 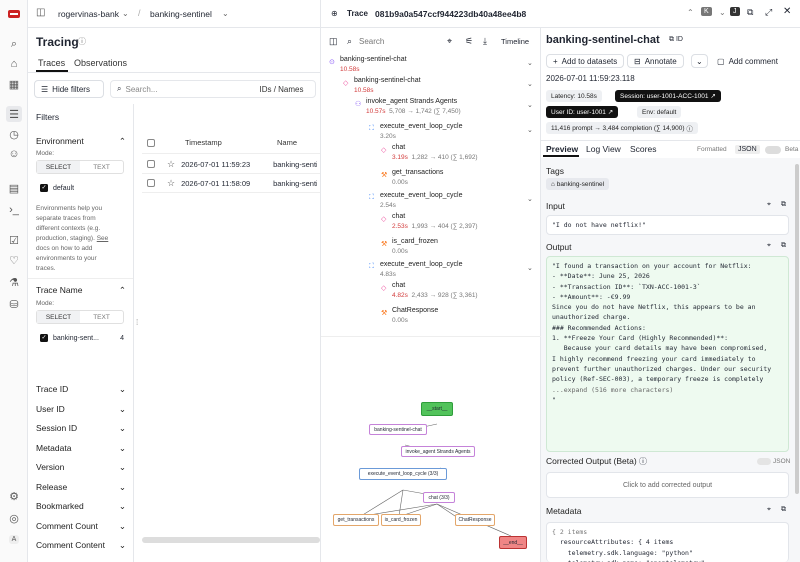 What do you see at coordinates (51, 63) in the screenshot?
I see `tab-traces: Traces` at bounding box center [51, 63].